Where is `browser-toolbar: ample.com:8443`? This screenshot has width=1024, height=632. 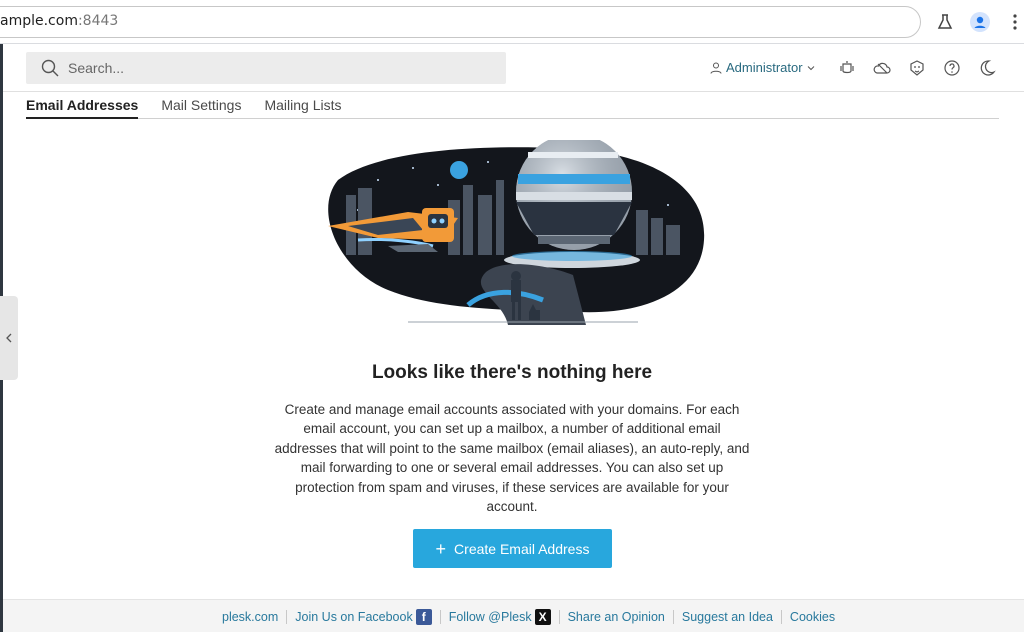 browser-toolbar: ample.com:8443 is located at coordinates (512, 22).